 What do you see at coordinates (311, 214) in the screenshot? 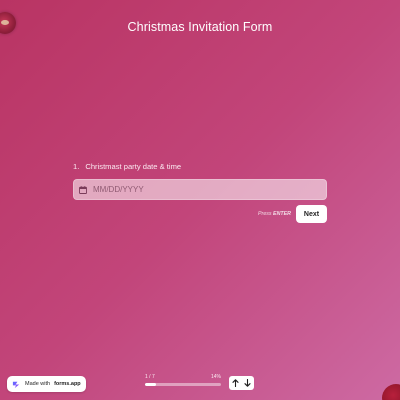
I see `next-button: Next` at bounding box center [311, 214].